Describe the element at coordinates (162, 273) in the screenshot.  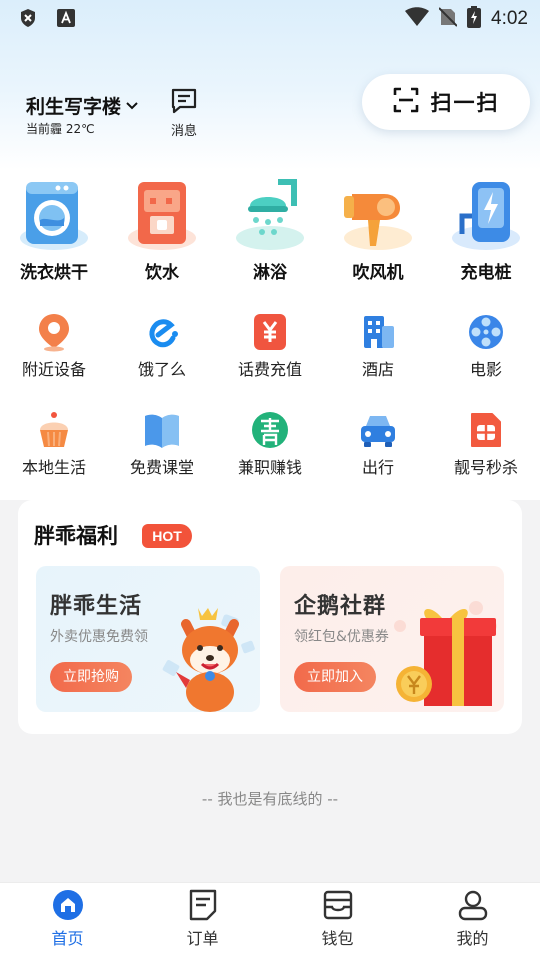
I see `service-label: 饮水` at that location.